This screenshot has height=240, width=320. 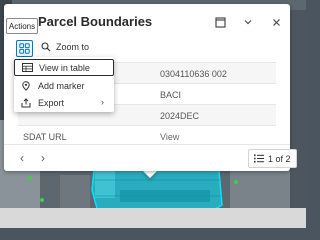 I want to click on menu-item-add-marker: Add marker, so click(x=64, y=85).